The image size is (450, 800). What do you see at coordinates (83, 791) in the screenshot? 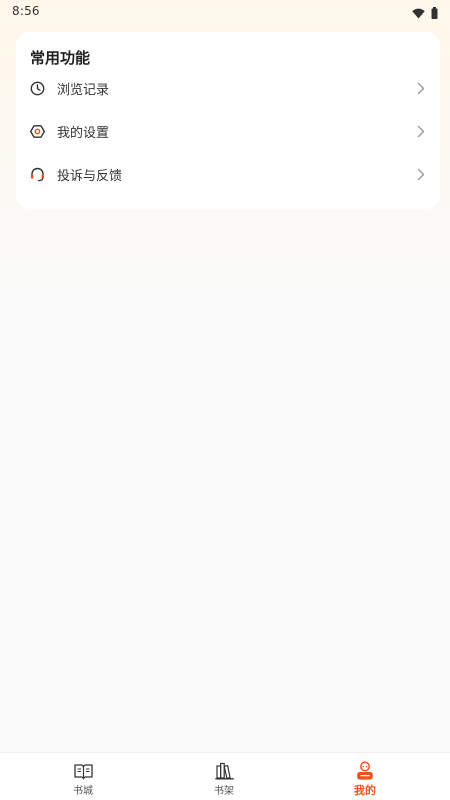
I see `tab-label: 书城` at bounding box center [83, 791].